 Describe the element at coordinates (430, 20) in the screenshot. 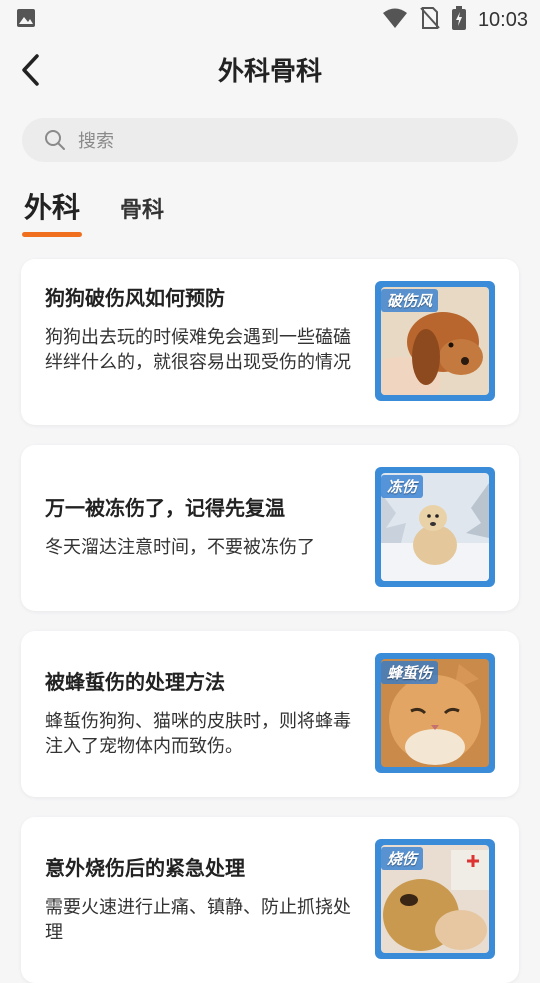

I see `no-sim-icon` at that location.